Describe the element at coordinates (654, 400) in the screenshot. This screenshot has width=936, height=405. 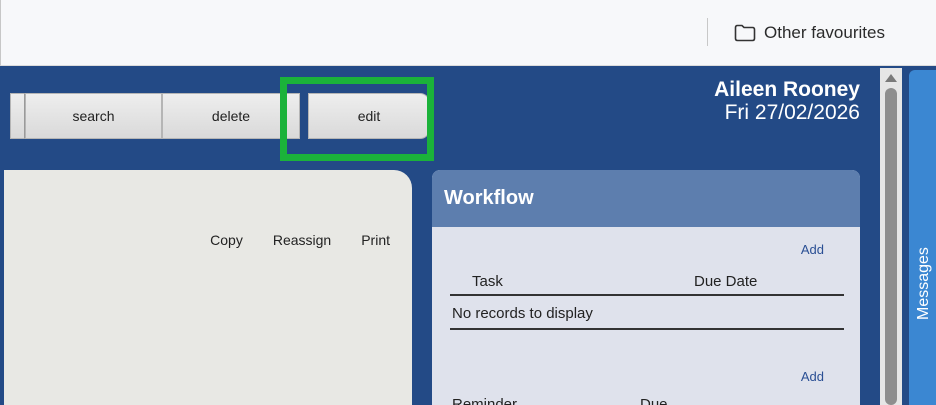
I see `reminder-due-column-header: Due` at that location.